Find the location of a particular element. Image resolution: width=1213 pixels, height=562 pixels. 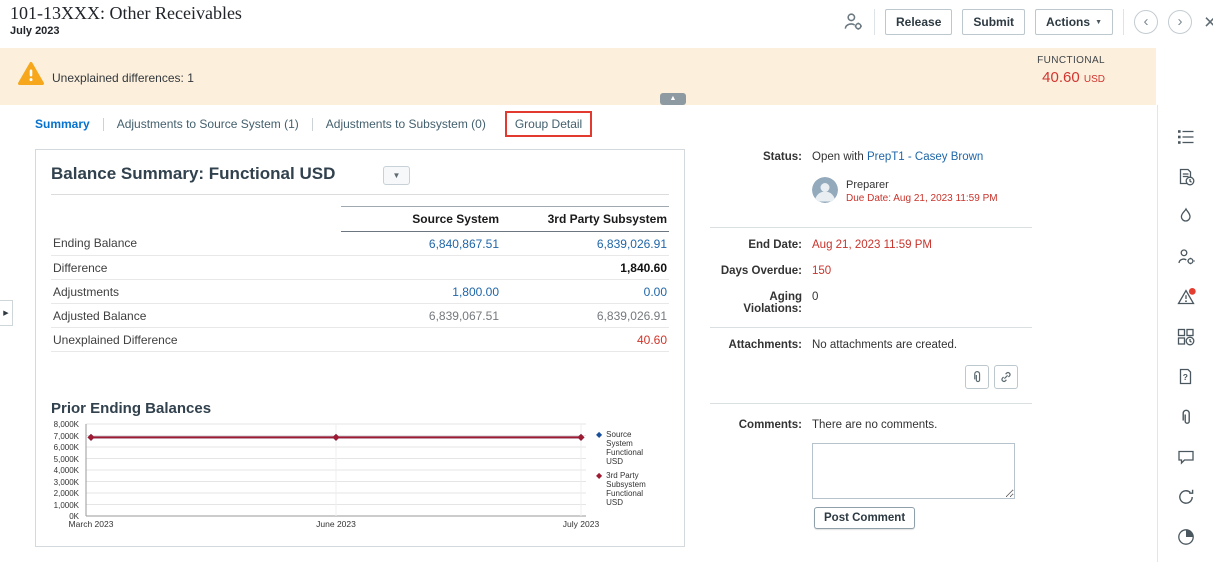

adjusted-balance-source-value: 6,839,067.51 is located at coordinates (421, 315).